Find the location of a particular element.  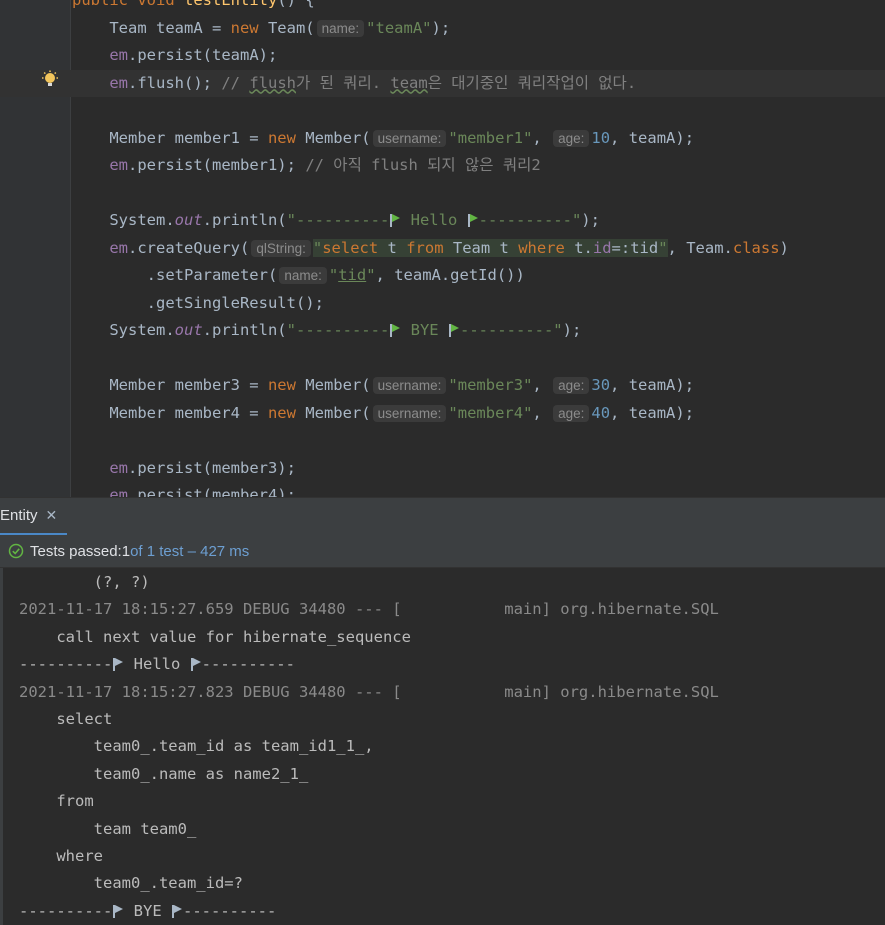

check-circle-icon is located at coordinates (16, 551).